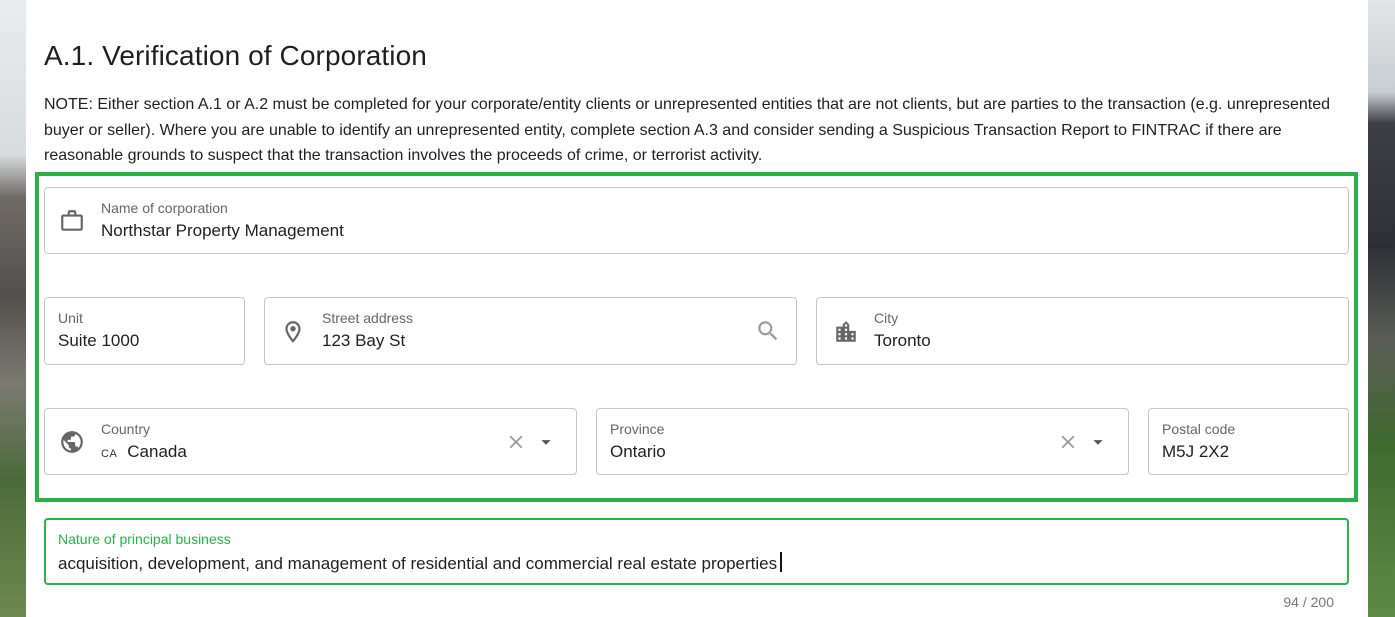  What do you see at coordinates (1308, 602) in the screenshot?
I see `character-counter: 94 / 200` at bounding box center [1308, 602].